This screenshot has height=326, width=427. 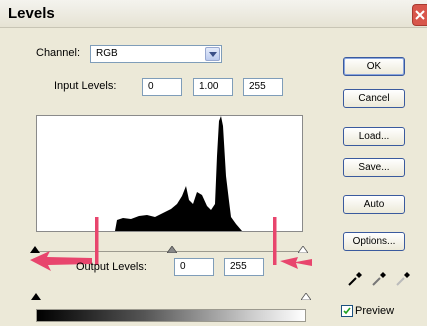 What do you see at coordinates (58, 53) in the screenshot?
I see `channel-label: Channel:` at bounding box center [58, 53].